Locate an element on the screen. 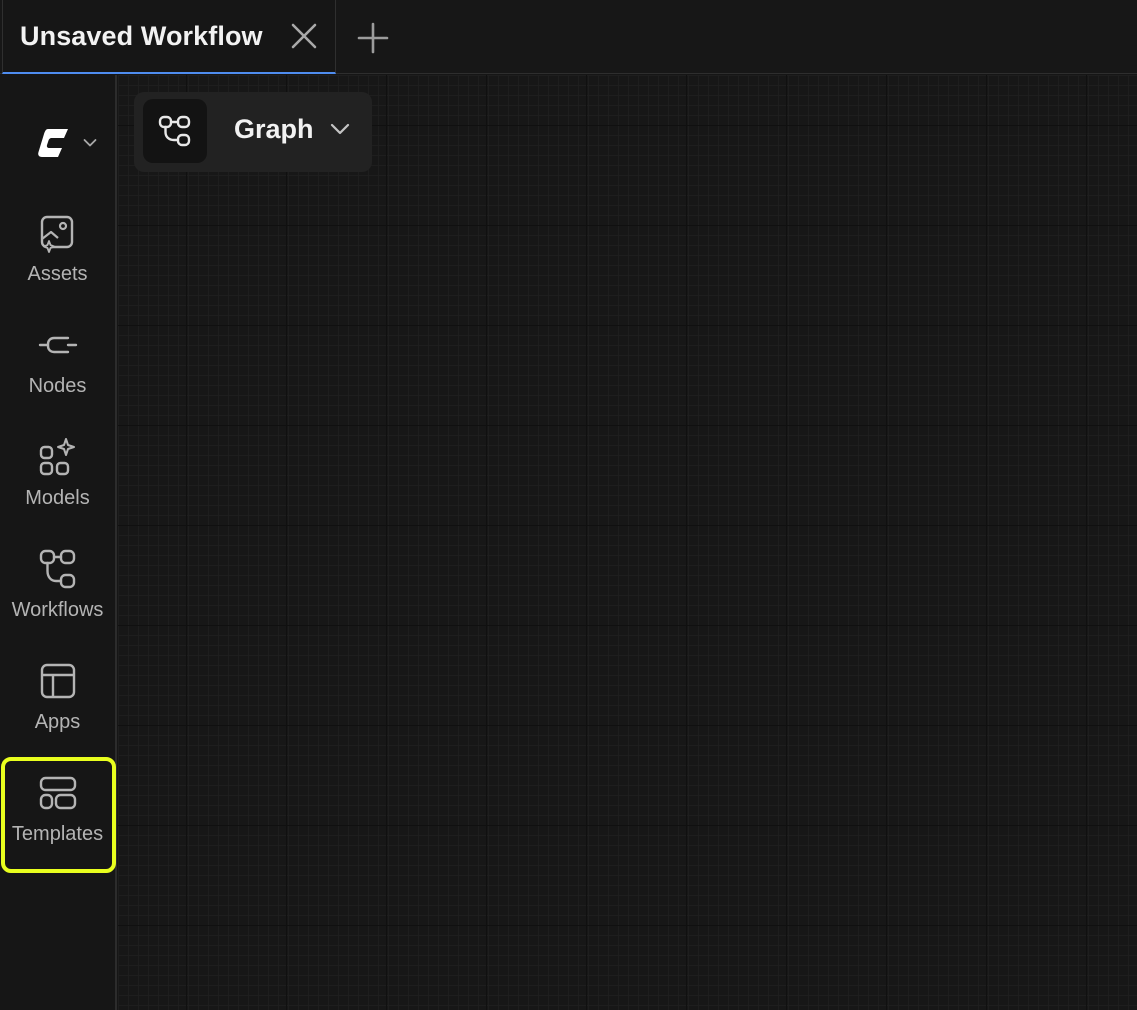 The width and height of the screenshot is (1137, 1010). view-mode-label: Graph is located at coordinates (274, 129).